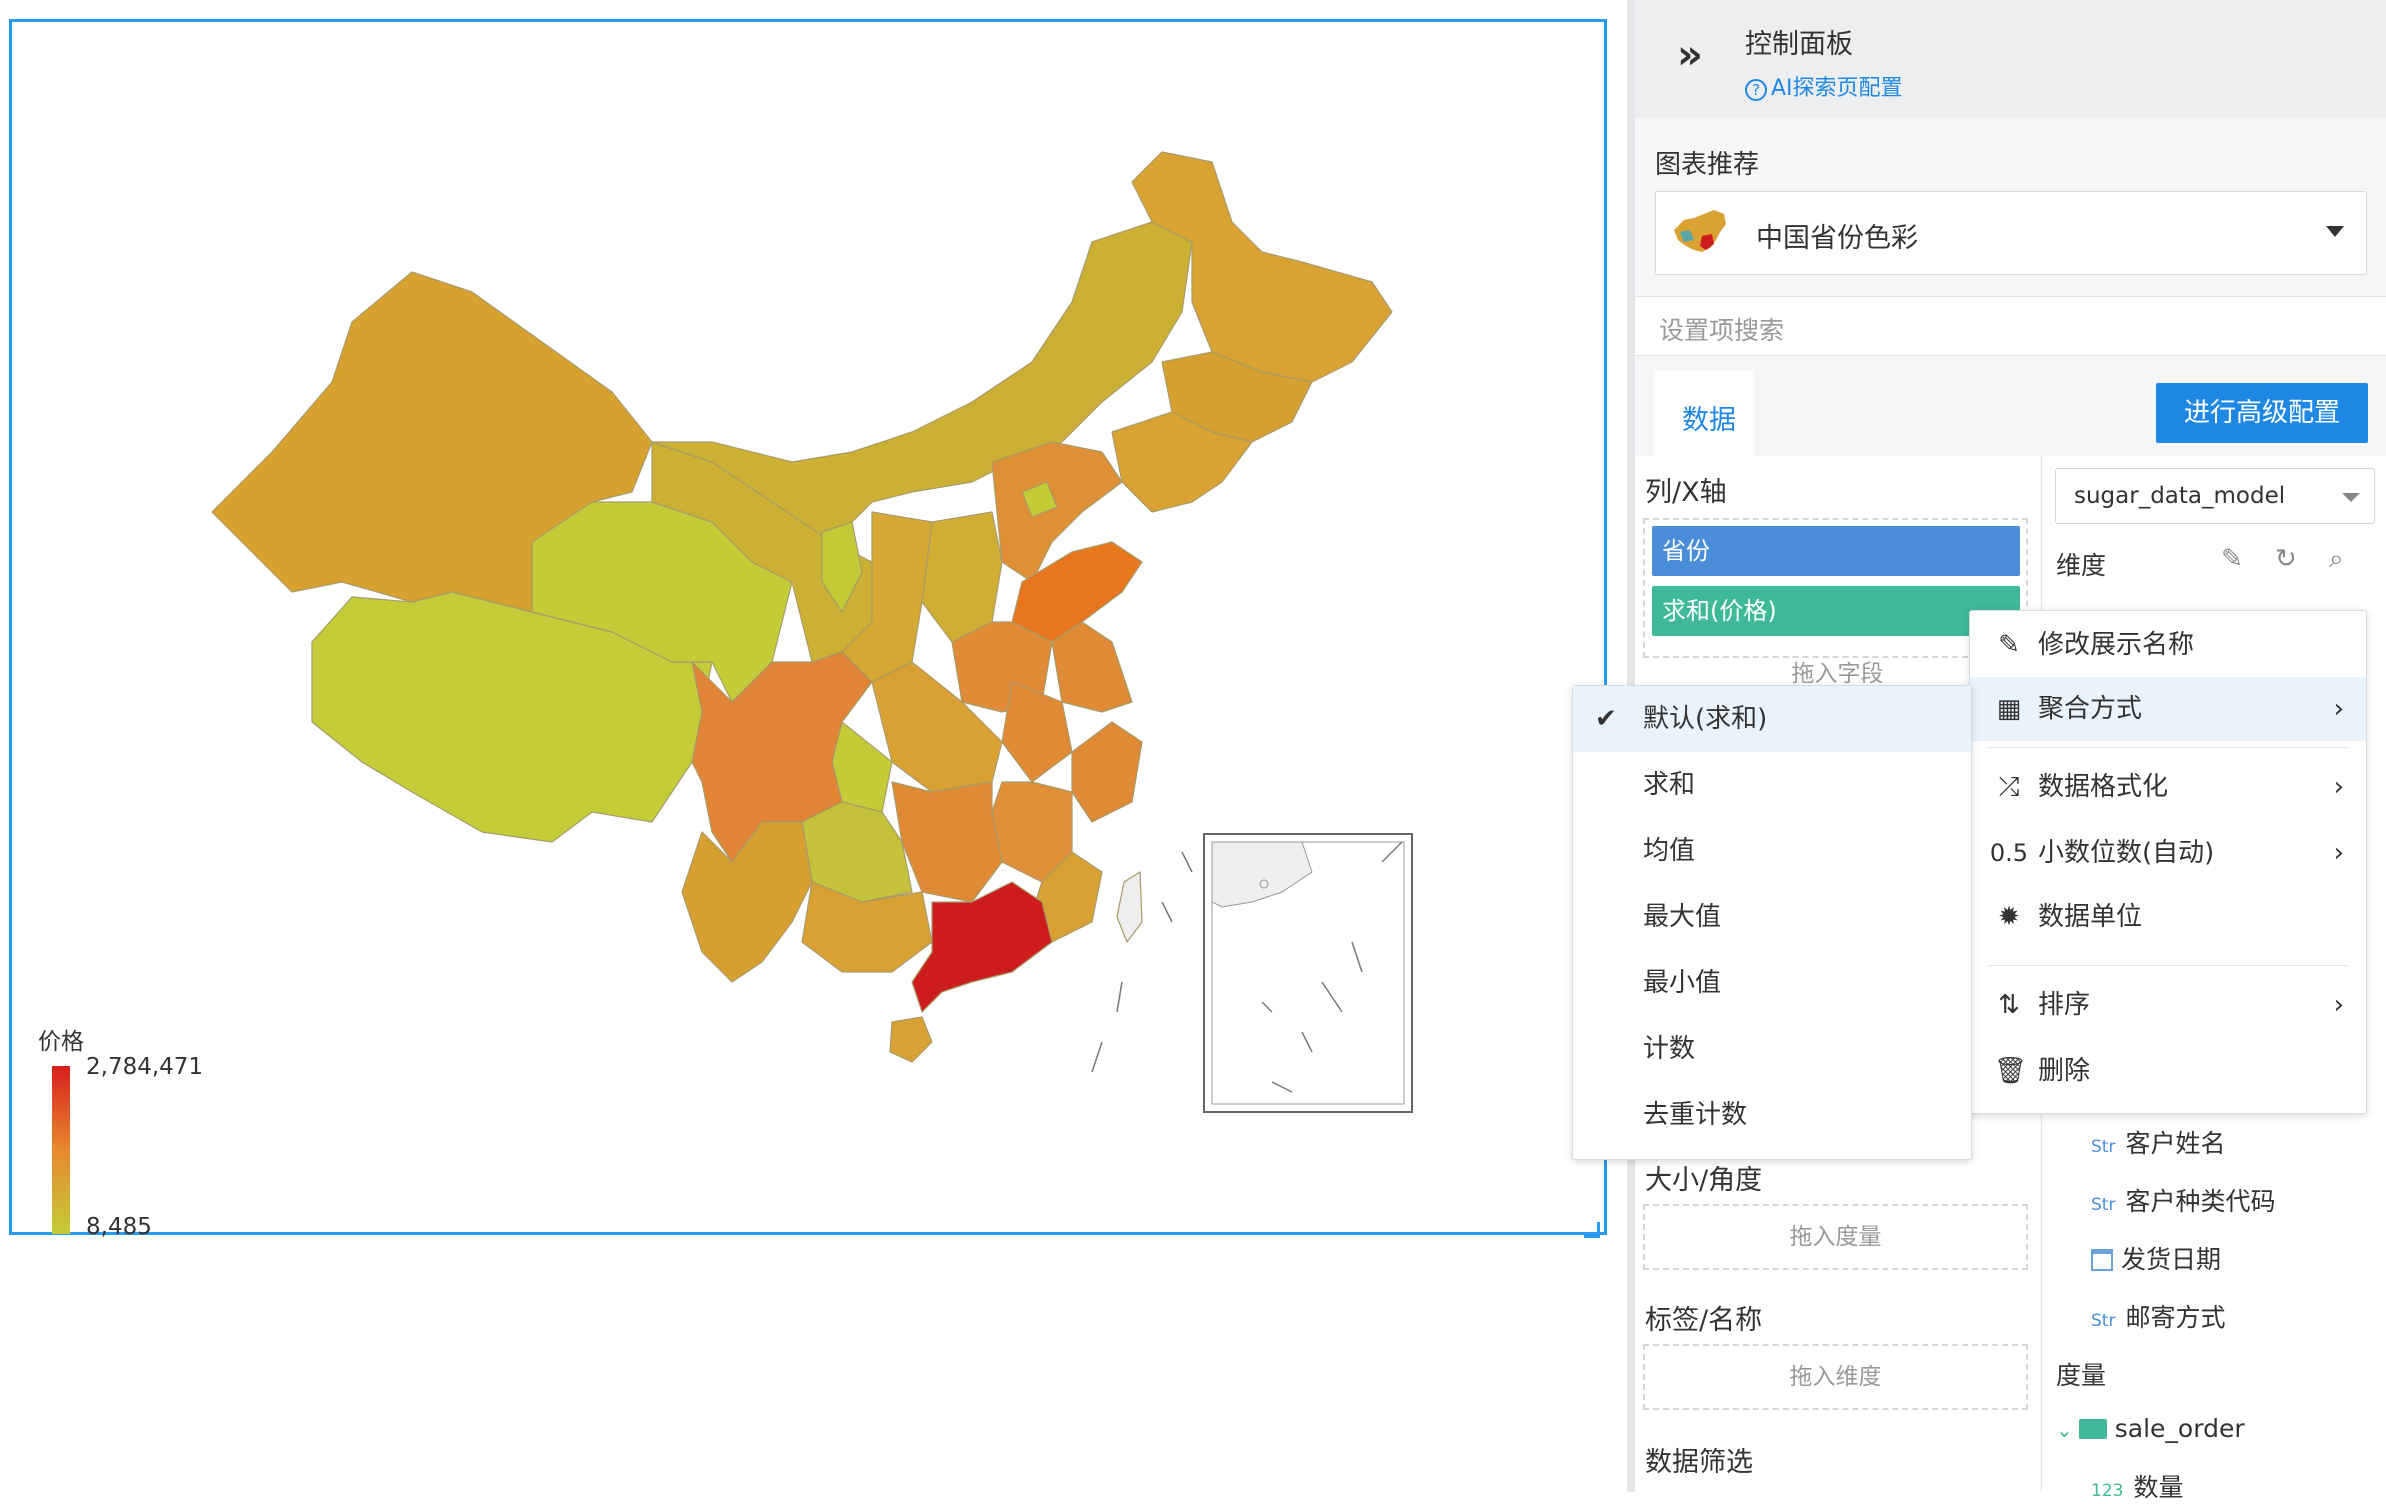 The height and width of the screenshot is (1504, 2386). Describe the element at coordinates (1695, 1115) in the screenshot. I see `agg-option-label: 去重计数` at that location.